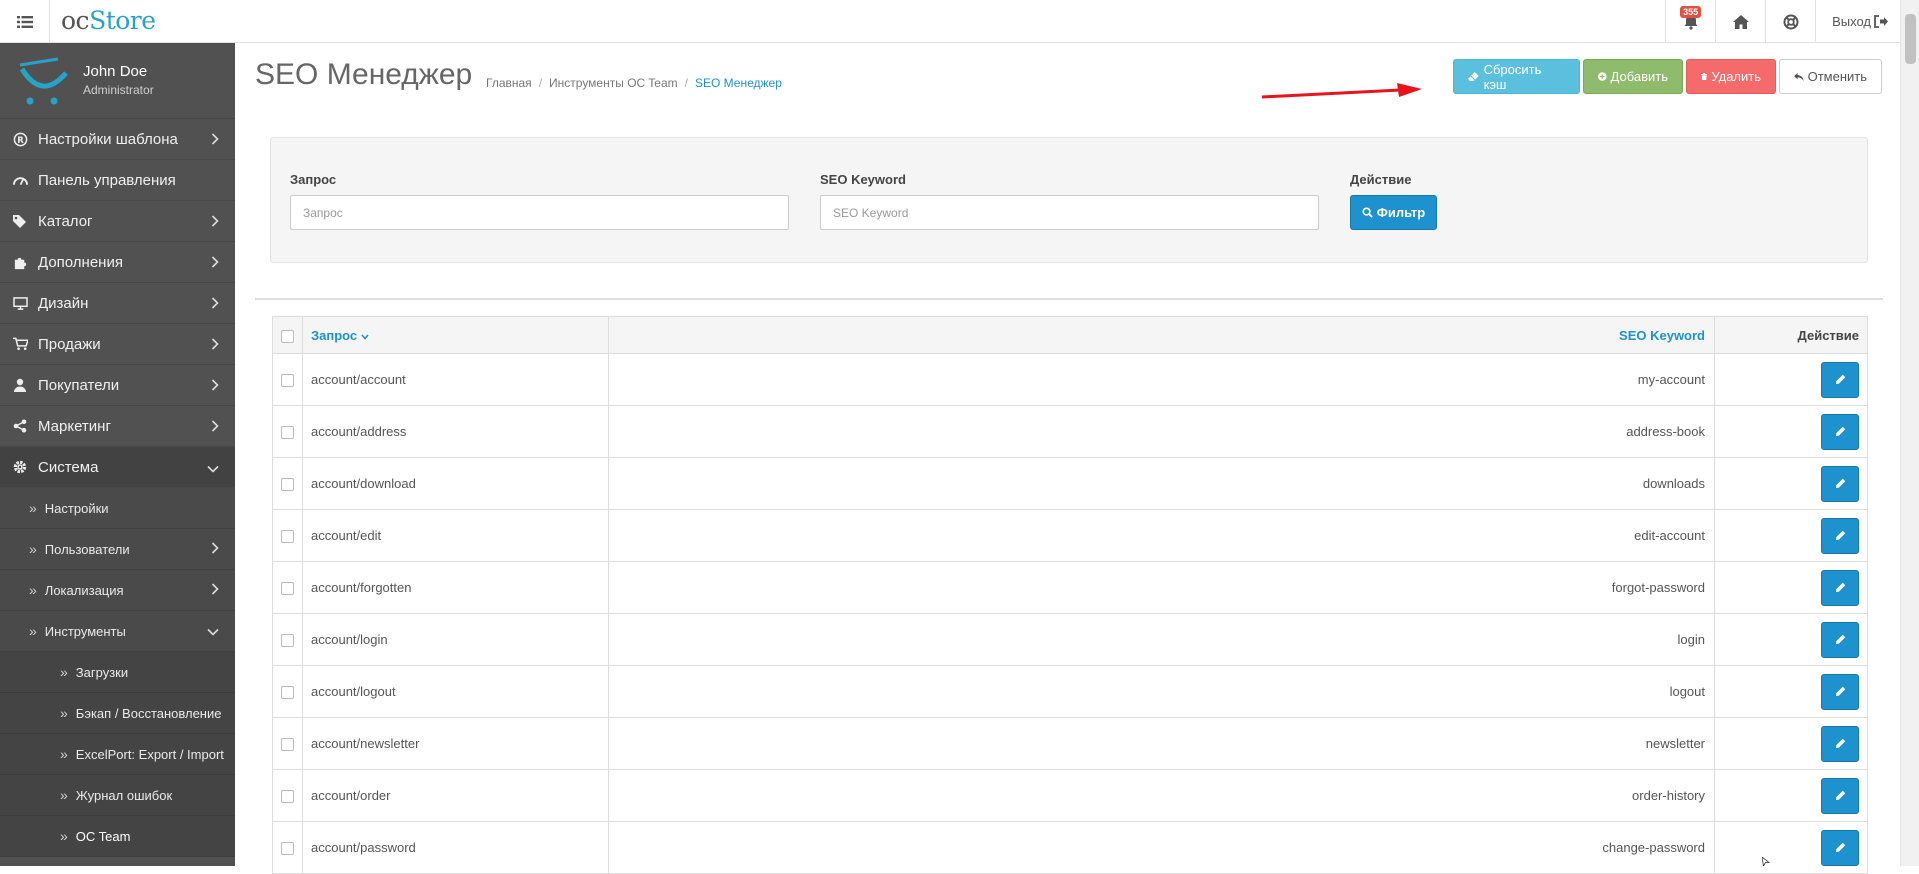  Describe the element at coordinates (1790, 21) in the screenshot. I see `help-button` at that location.